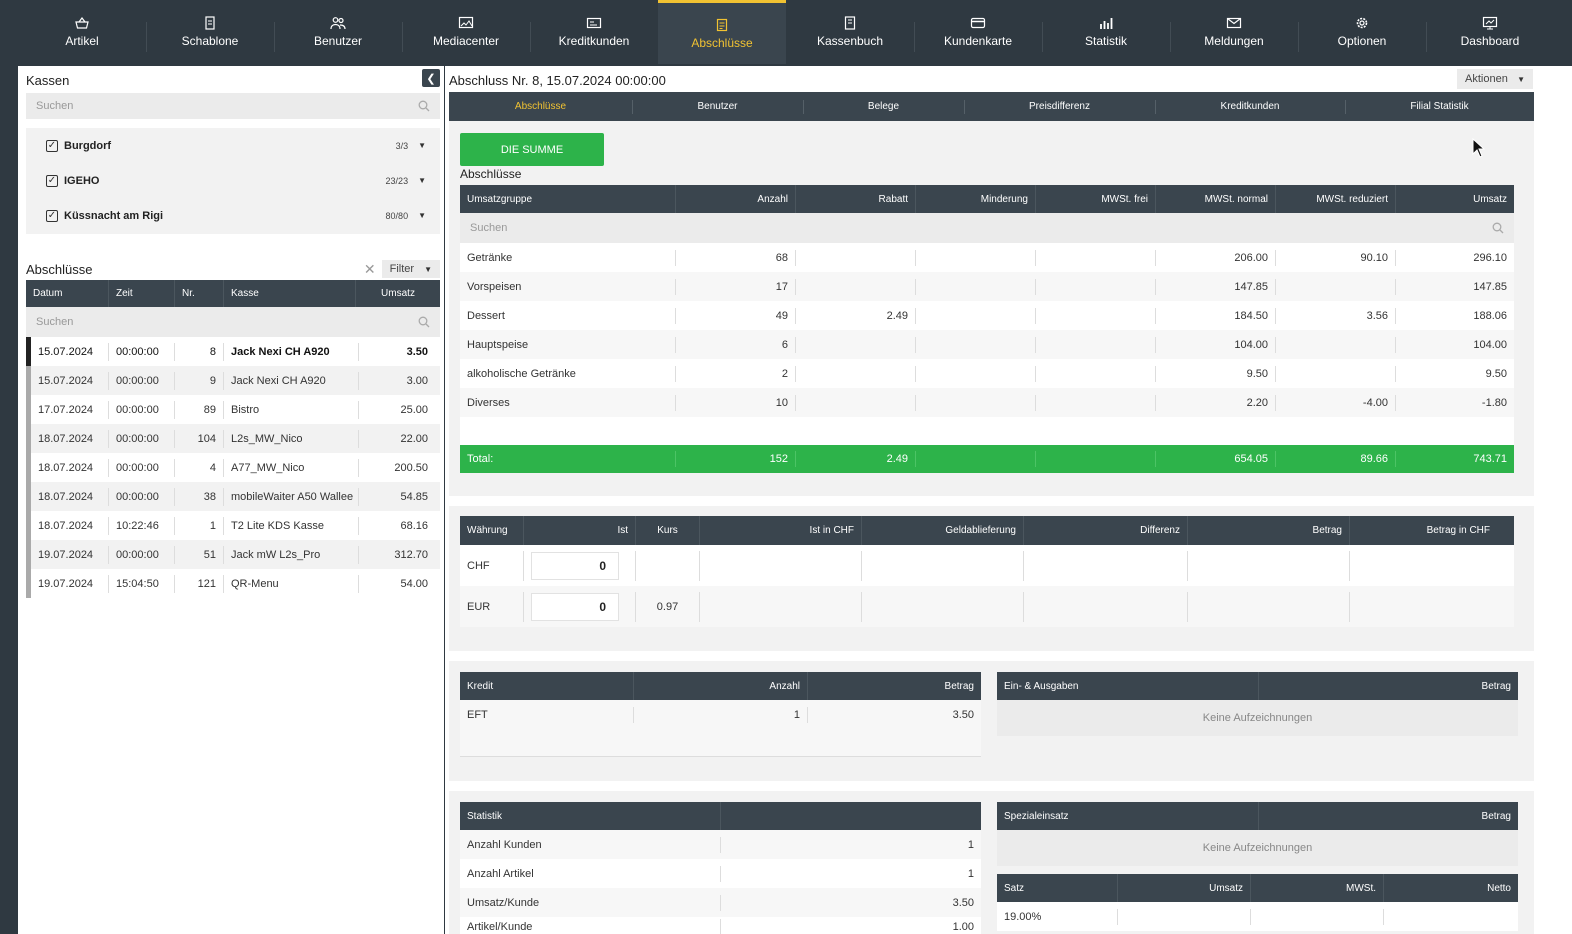 This screenshot has height=934, width=1572. What do you see at coordinates (233, 467) in the screenshot?
I see `table-row: 18.07.2024 00:00:00 4 A77_MW_Nico 200.50` at bounding box center [233, 467].